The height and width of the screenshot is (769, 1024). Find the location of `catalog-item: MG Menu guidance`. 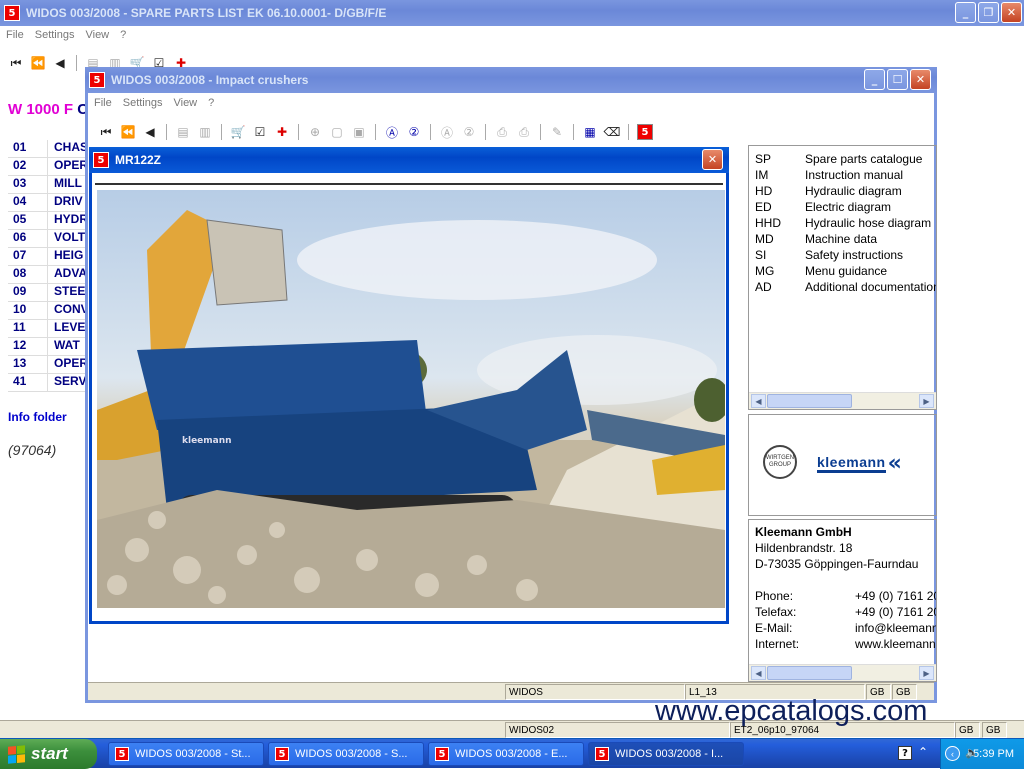

catalog-item: MG Menu guidance is located at coordinates (845, 272).